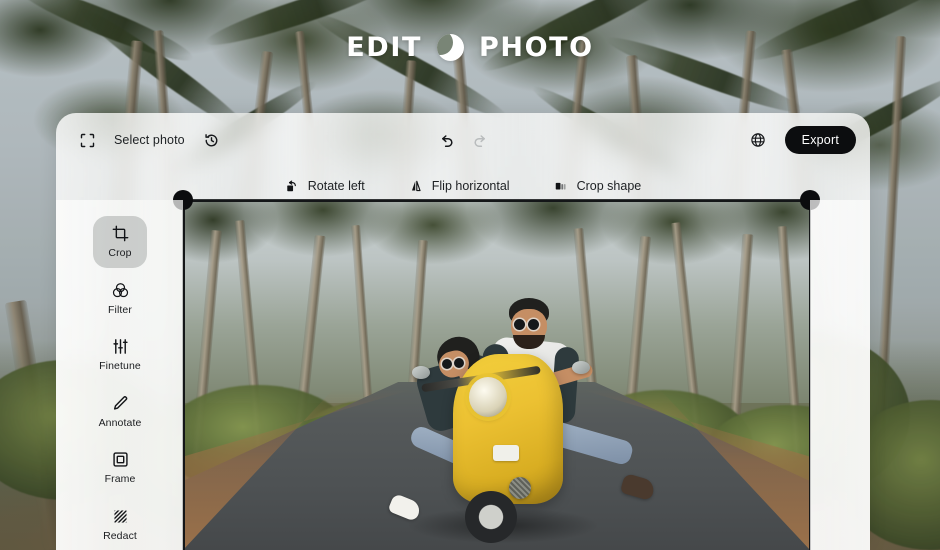  What do you see at coordinates (479, 140) in the screenshot?
I see `redo-button` at bounding box center [479, 140].